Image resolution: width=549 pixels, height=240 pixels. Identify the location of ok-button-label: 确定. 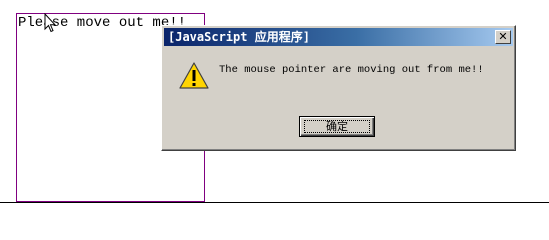
(337, 126).